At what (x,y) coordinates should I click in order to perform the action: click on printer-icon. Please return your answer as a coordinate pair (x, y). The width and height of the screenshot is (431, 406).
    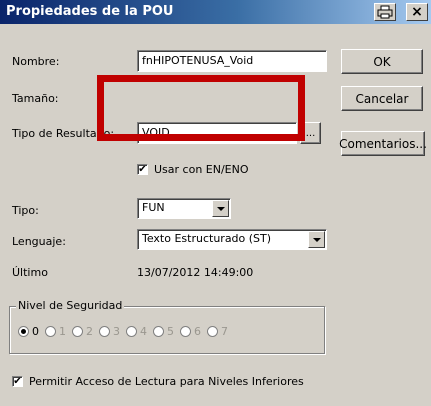
    Looking at the image, I should click on (385, 12).